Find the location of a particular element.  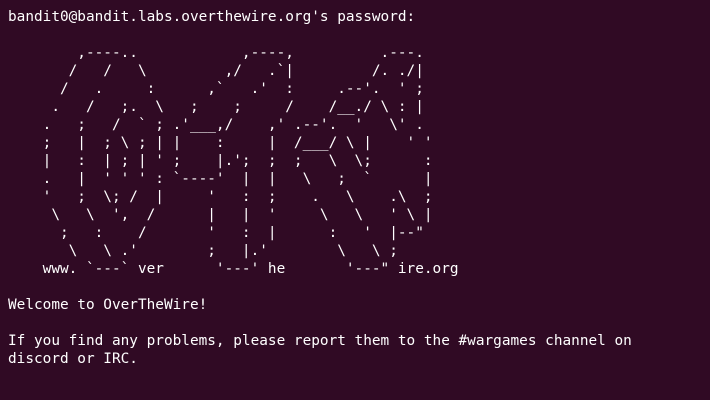

ascii-art-line: ' ; \; / | ' : ; . \ .\ ; is located at coordinates (220, 197).